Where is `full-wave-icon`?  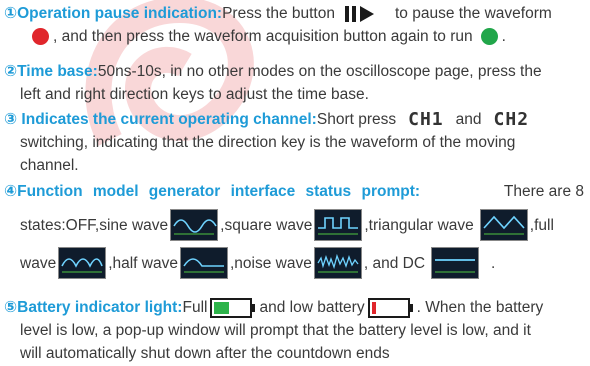 full-wave-icon is located at coordinates (82, 263).